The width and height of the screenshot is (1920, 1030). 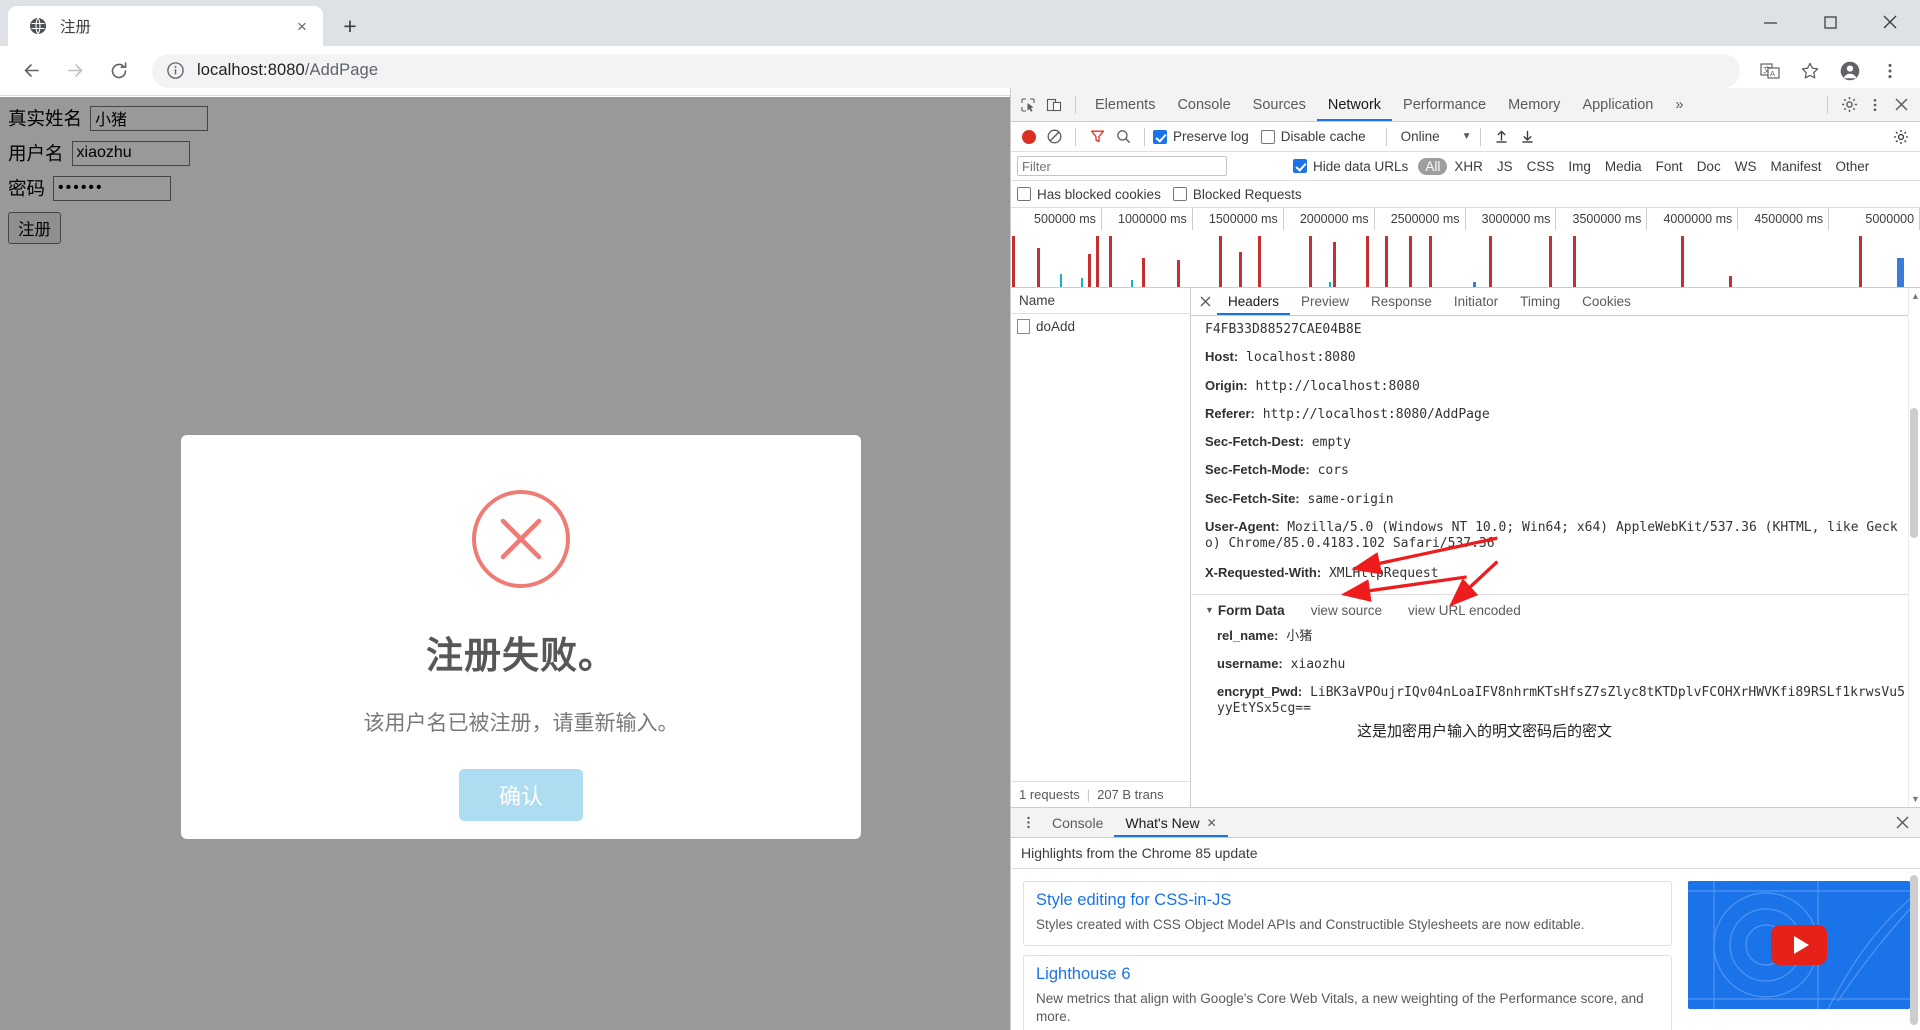 I want to click on translate-icon: 文A, so click(x=1770, y=71).